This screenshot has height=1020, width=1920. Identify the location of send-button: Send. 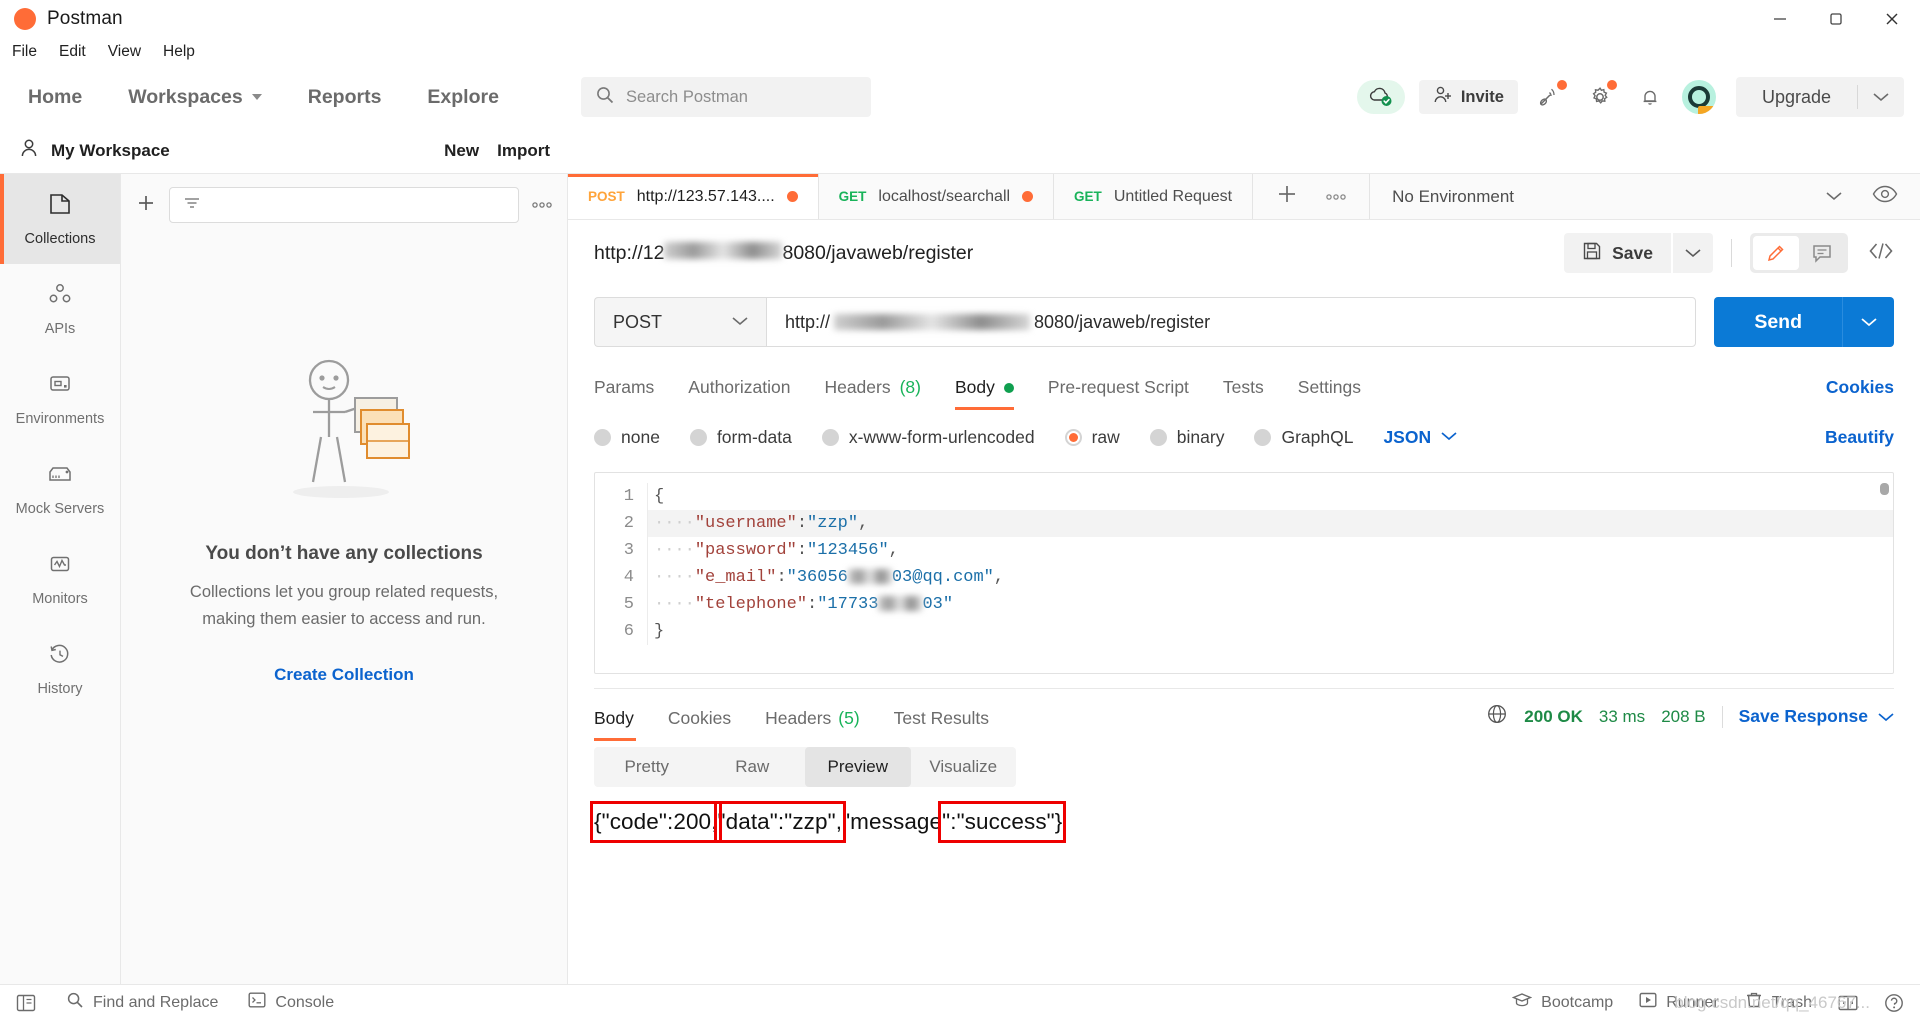
(1778, 322).